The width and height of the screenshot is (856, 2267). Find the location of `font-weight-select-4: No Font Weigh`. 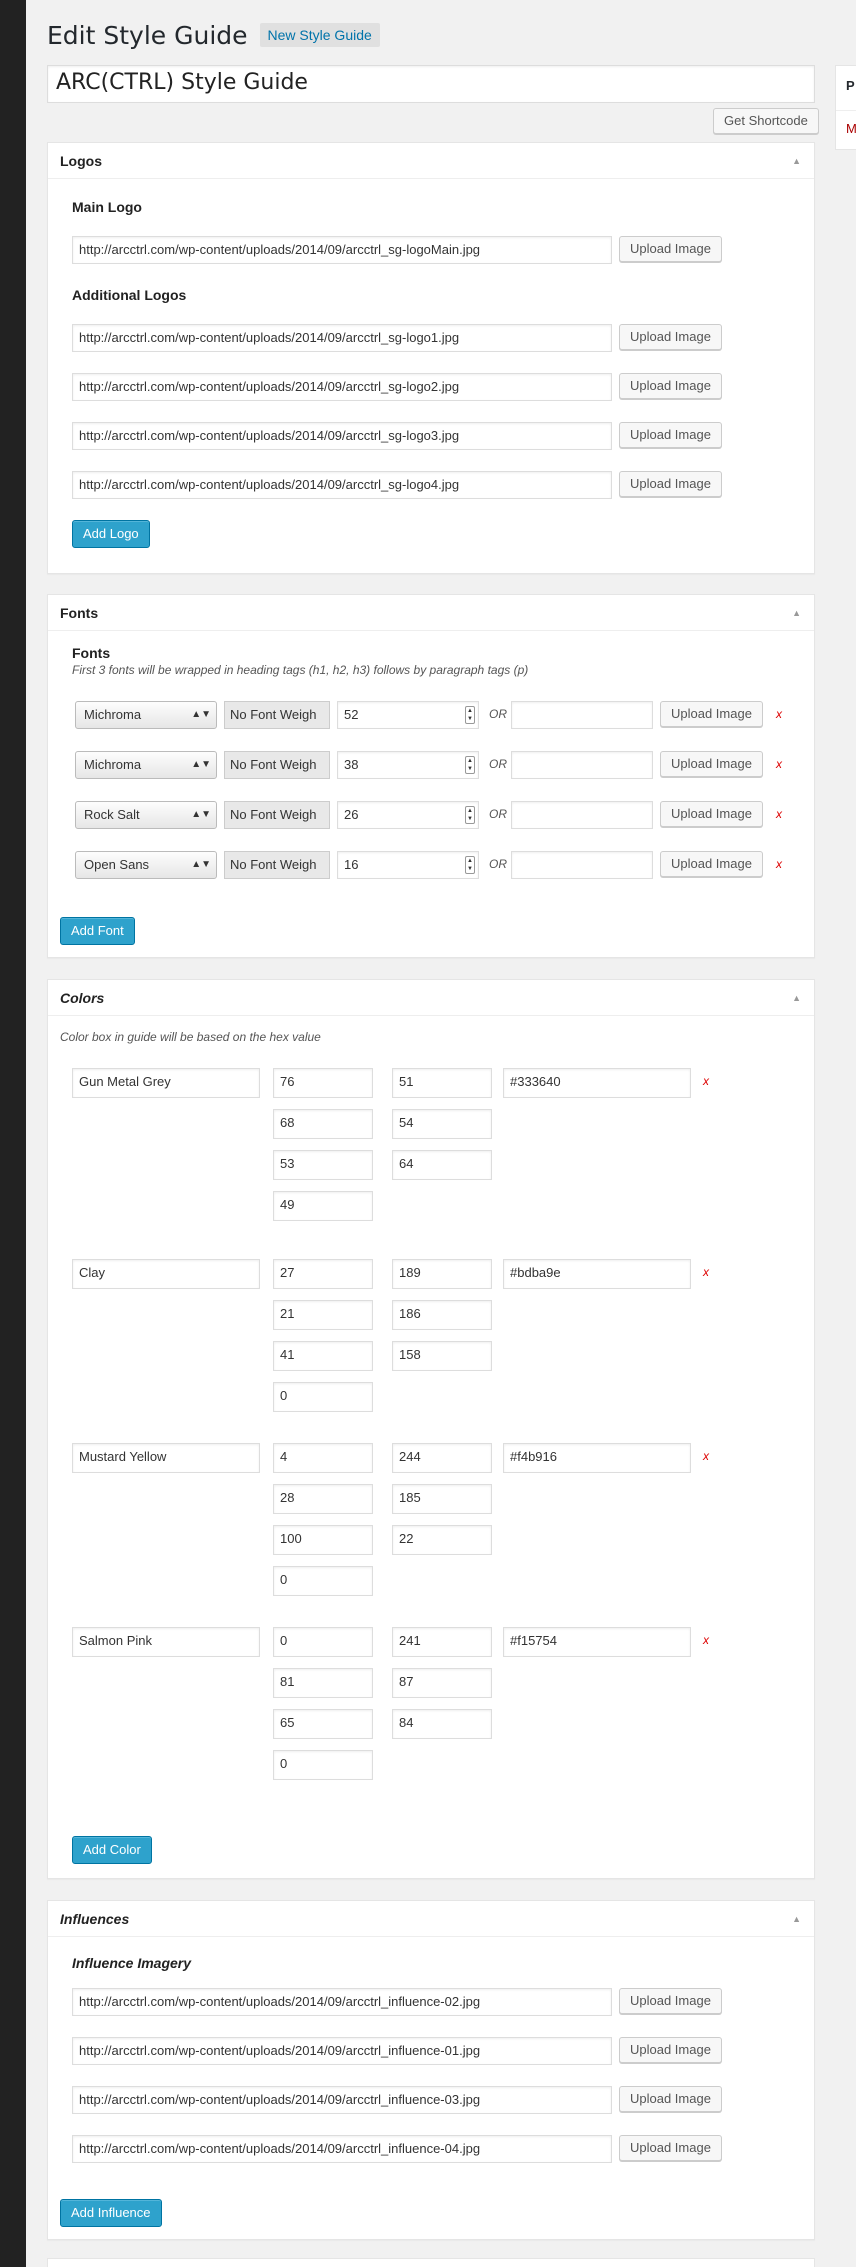

font-weight-select-4: No Font Weigh is located at coordinates (277, 865).